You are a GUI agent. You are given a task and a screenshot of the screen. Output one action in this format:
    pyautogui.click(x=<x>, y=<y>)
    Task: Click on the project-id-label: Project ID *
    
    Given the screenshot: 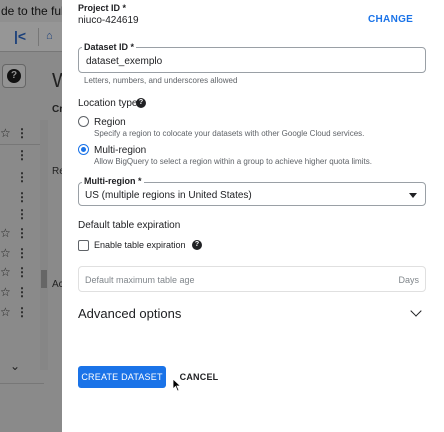 What is the action you would take?
    pyautogui.click(x=102, y=8)
    